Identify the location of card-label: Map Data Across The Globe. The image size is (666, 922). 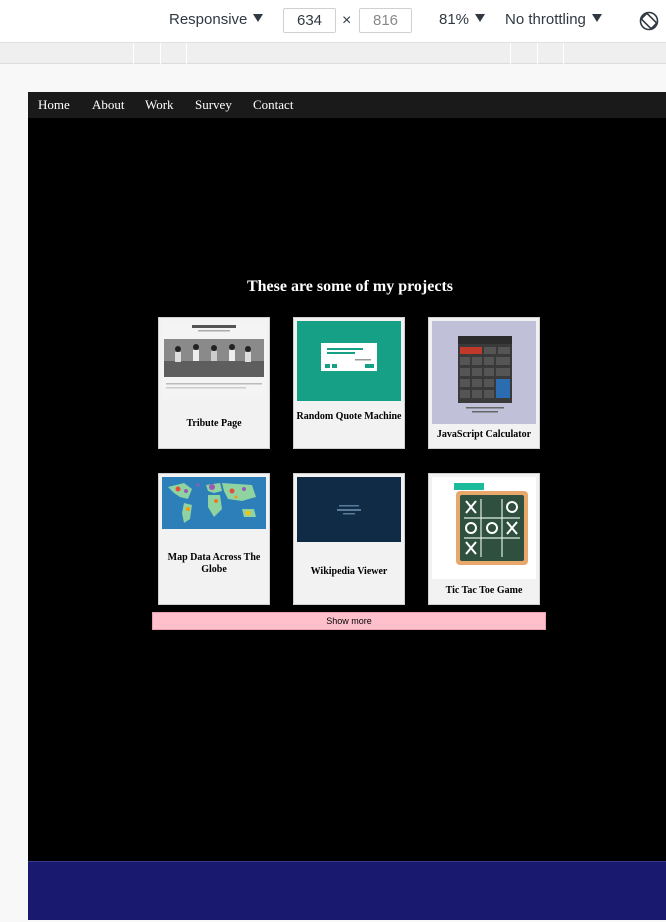
(214, 563).